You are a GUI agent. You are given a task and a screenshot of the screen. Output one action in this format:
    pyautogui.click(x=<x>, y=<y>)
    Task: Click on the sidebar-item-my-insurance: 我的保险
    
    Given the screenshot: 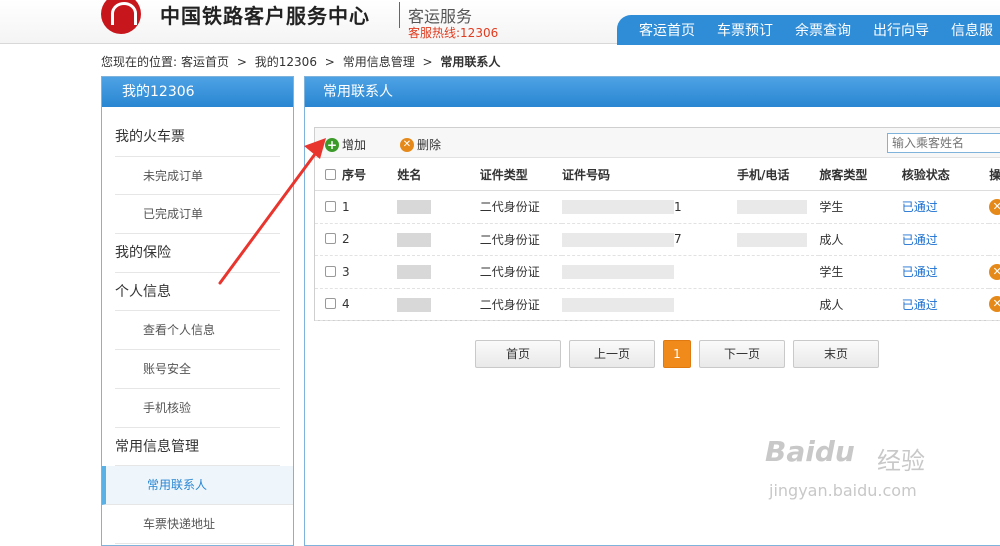 What is the action you would take?
    pyautogui.click(x=197, y=253)
    